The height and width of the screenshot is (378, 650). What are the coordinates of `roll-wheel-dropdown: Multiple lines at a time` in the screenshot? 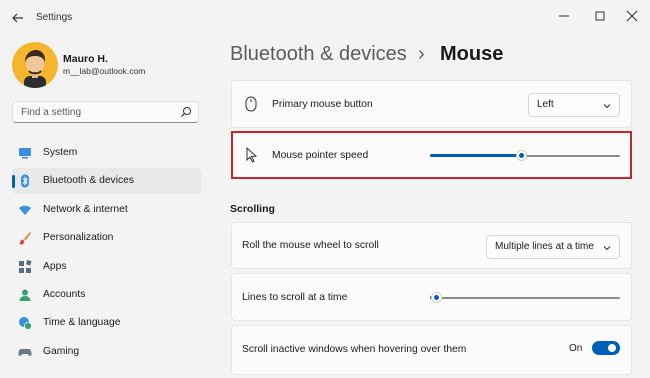 It's located at (553, 247).